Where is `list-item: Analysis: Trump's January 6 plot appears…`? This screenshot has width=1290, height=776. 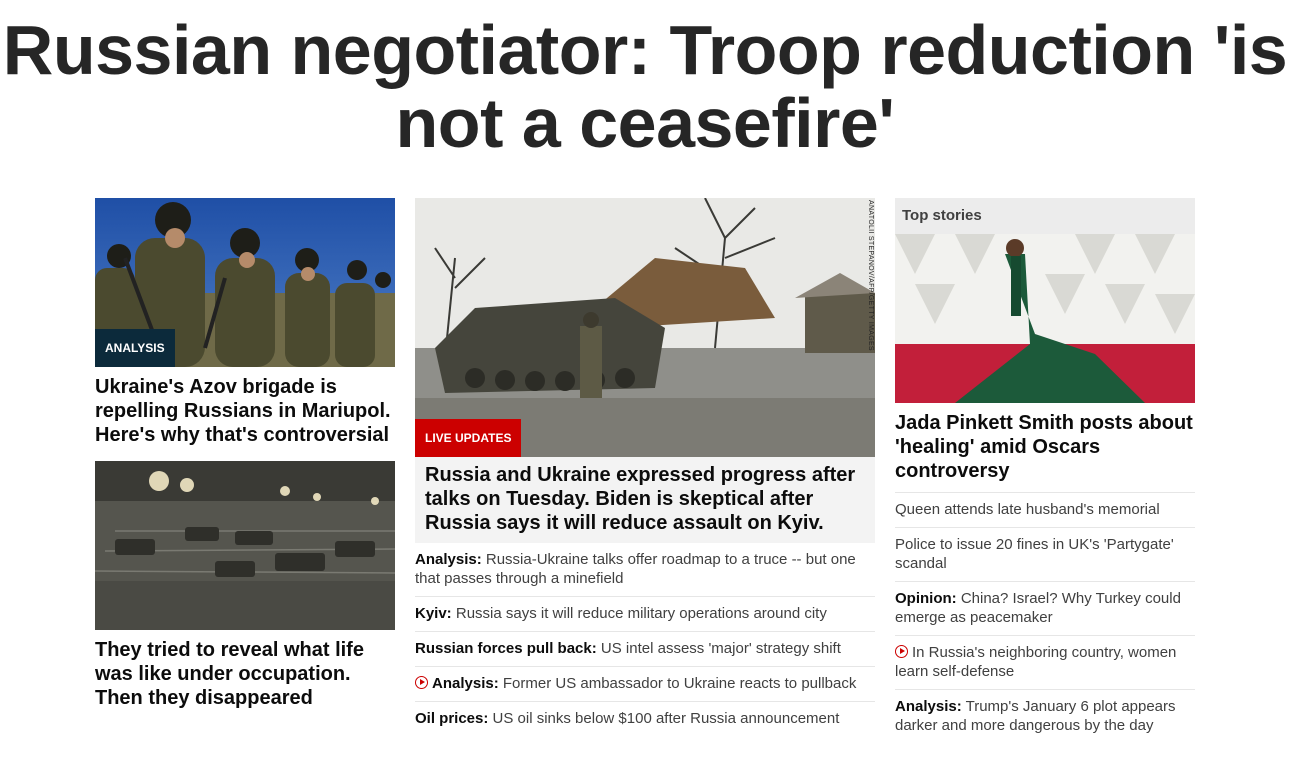 list-item: Analysis: Trump's January 6 plot appears… is located at coordinates (1045, 716).